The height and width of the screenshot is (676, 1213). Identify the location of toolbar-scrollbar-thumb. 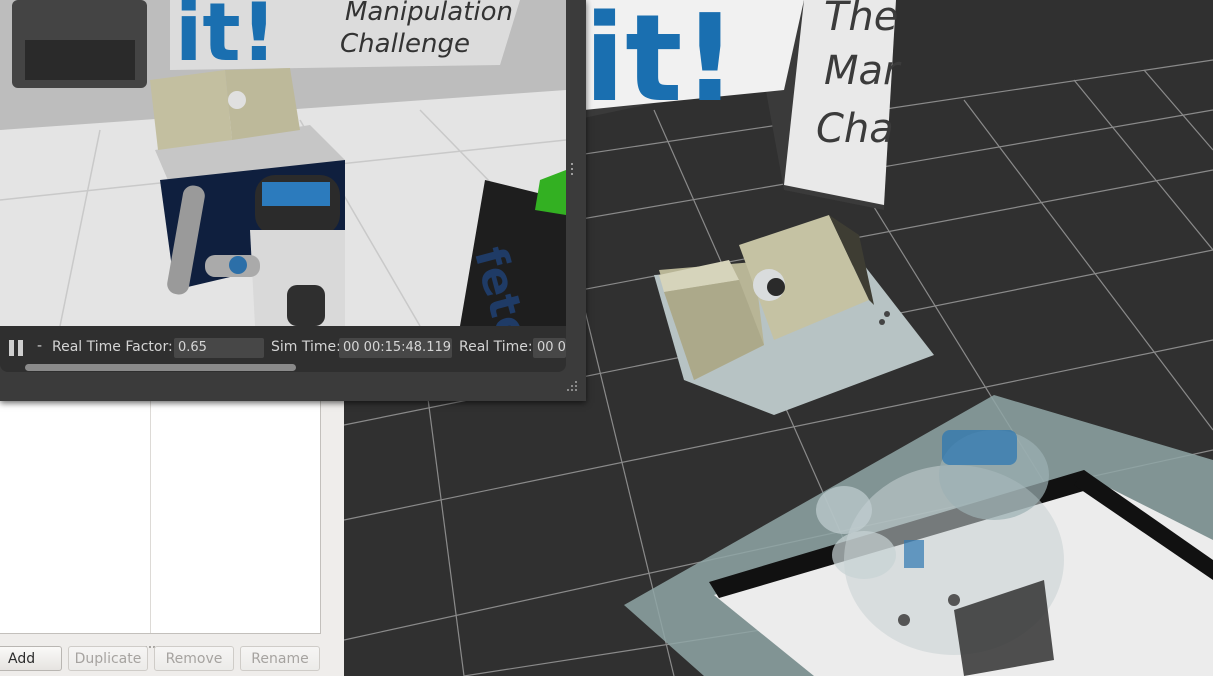
(160, 367).